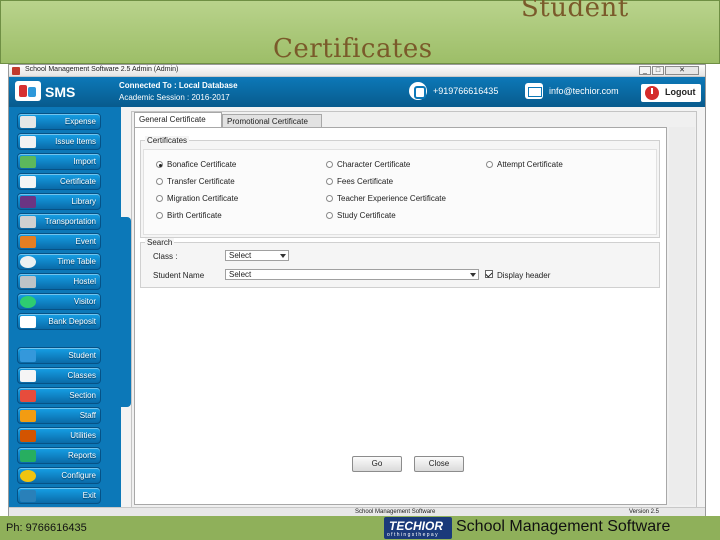 Image resolution: width=720 pixels, height=540 pixels. I want to click on sidebar-item-issue-items: Issue Items, so click(59, 141).